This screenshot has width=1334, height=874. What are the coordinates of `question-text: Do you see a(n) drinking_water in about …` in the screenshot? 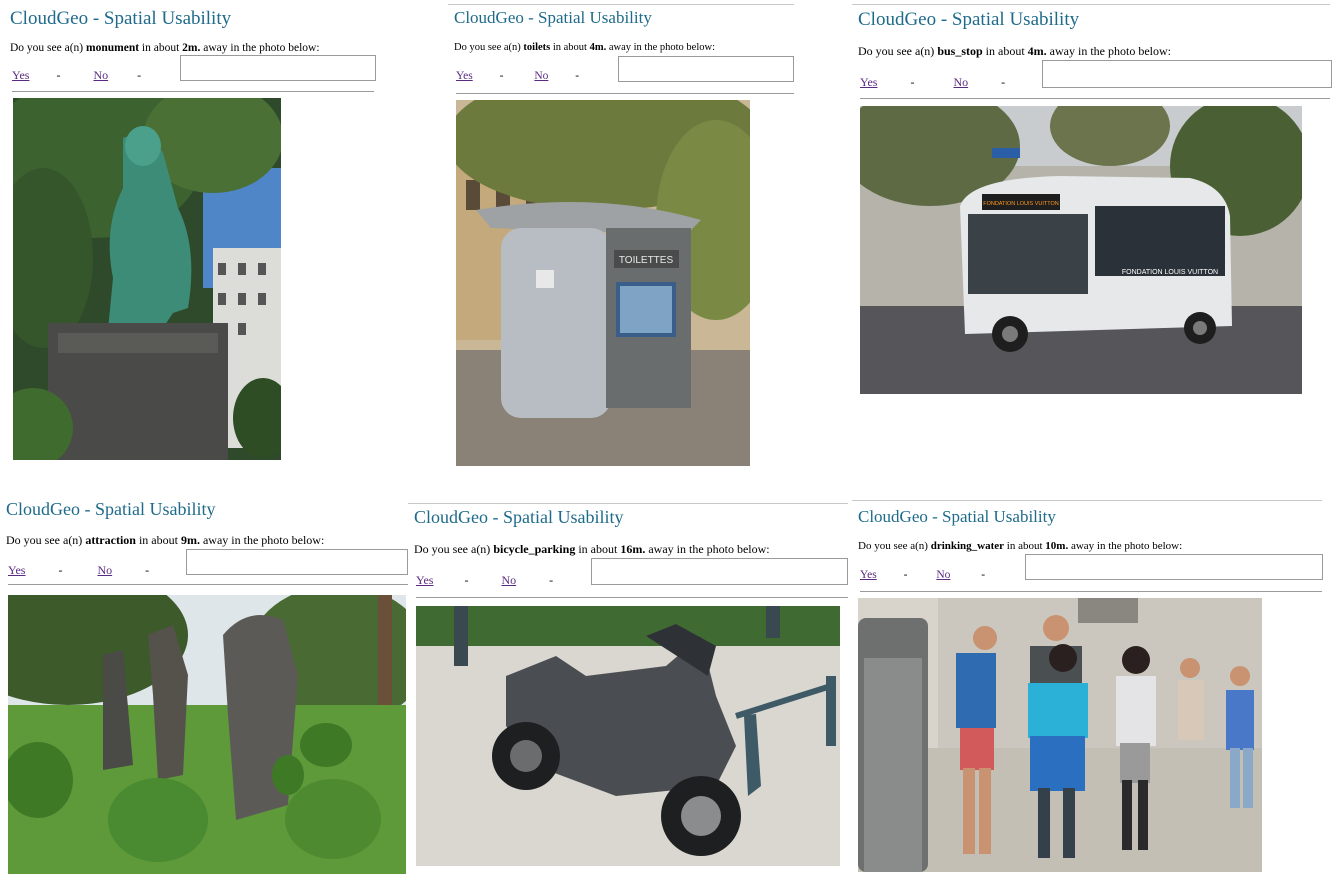 It's located at (1020, 546).